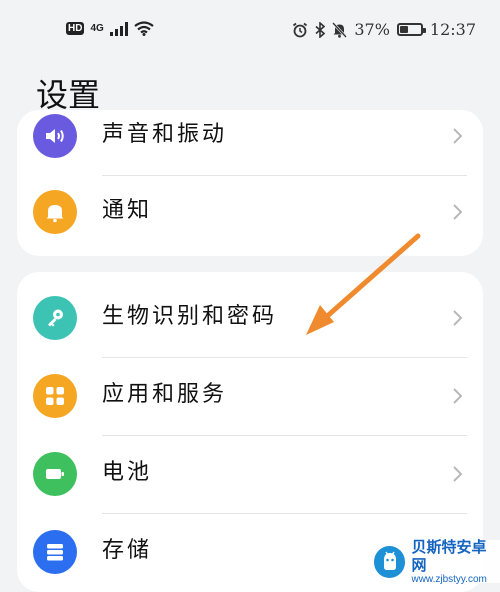  I want to click on watermark-text: 贝斯特安卓网 www.zjbstyy.com, so click(455, 562).